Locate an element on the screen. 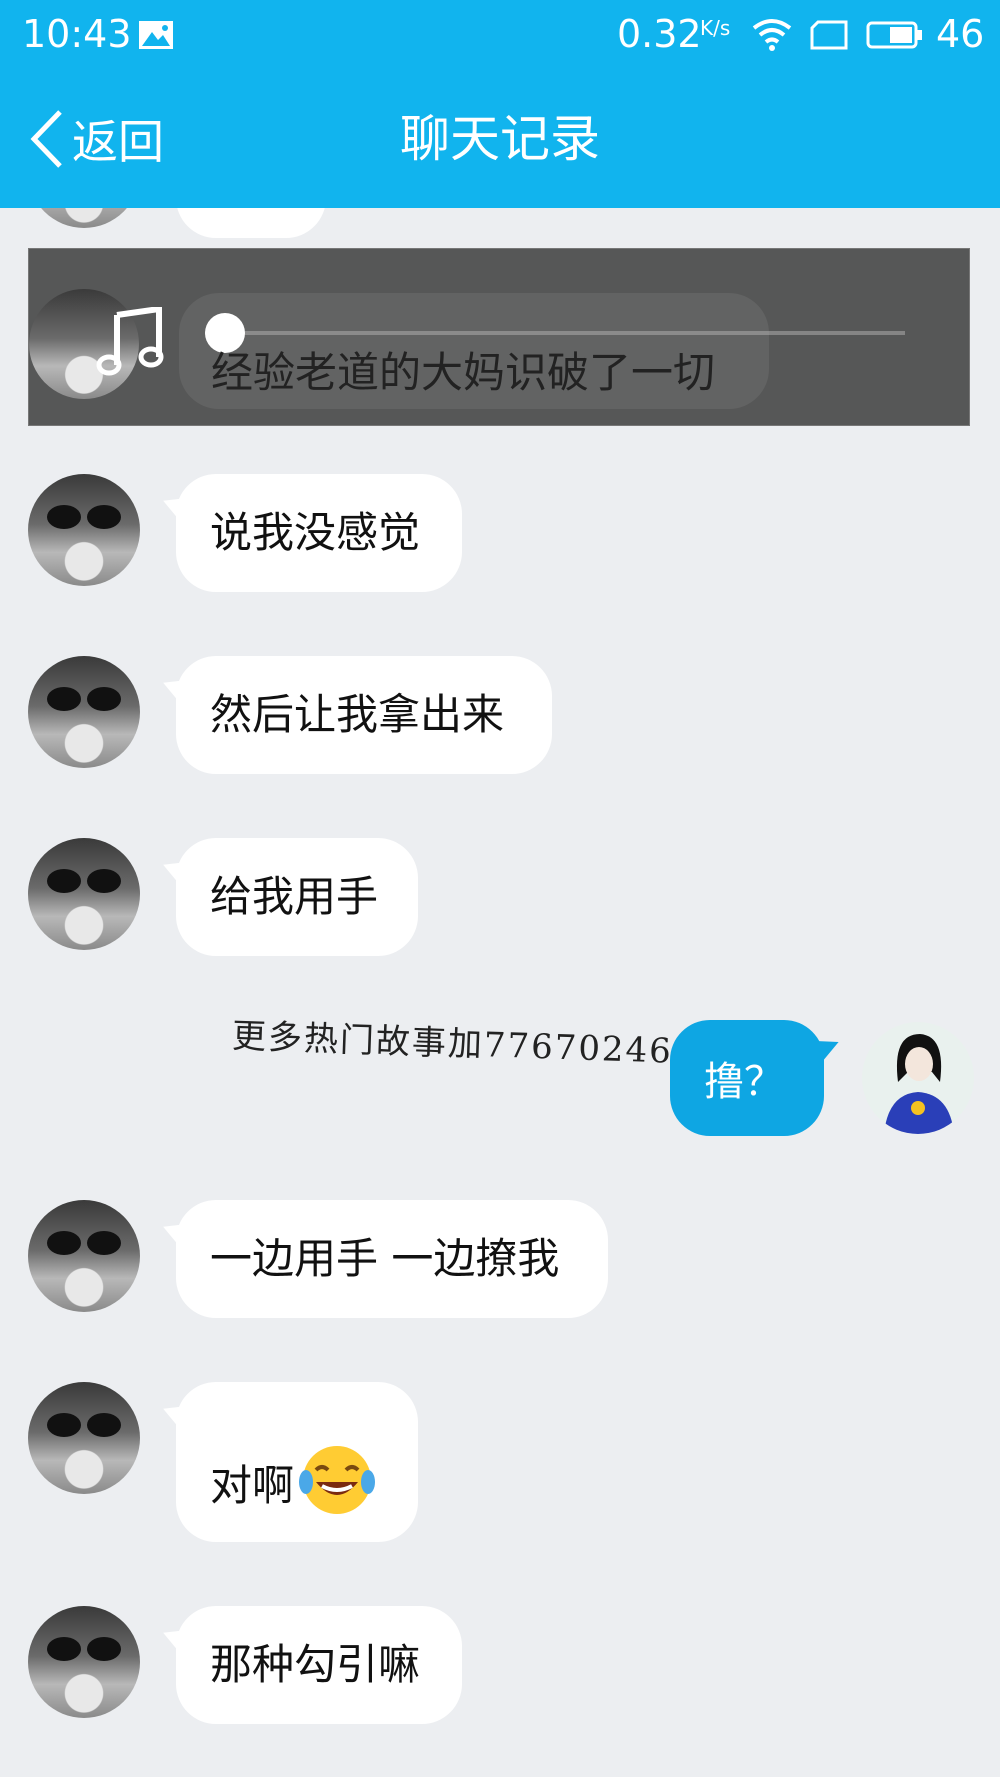 Image resolution: width=1000 pixels, height=1777 pixels. progress-track is located at coordinates (555, 333).